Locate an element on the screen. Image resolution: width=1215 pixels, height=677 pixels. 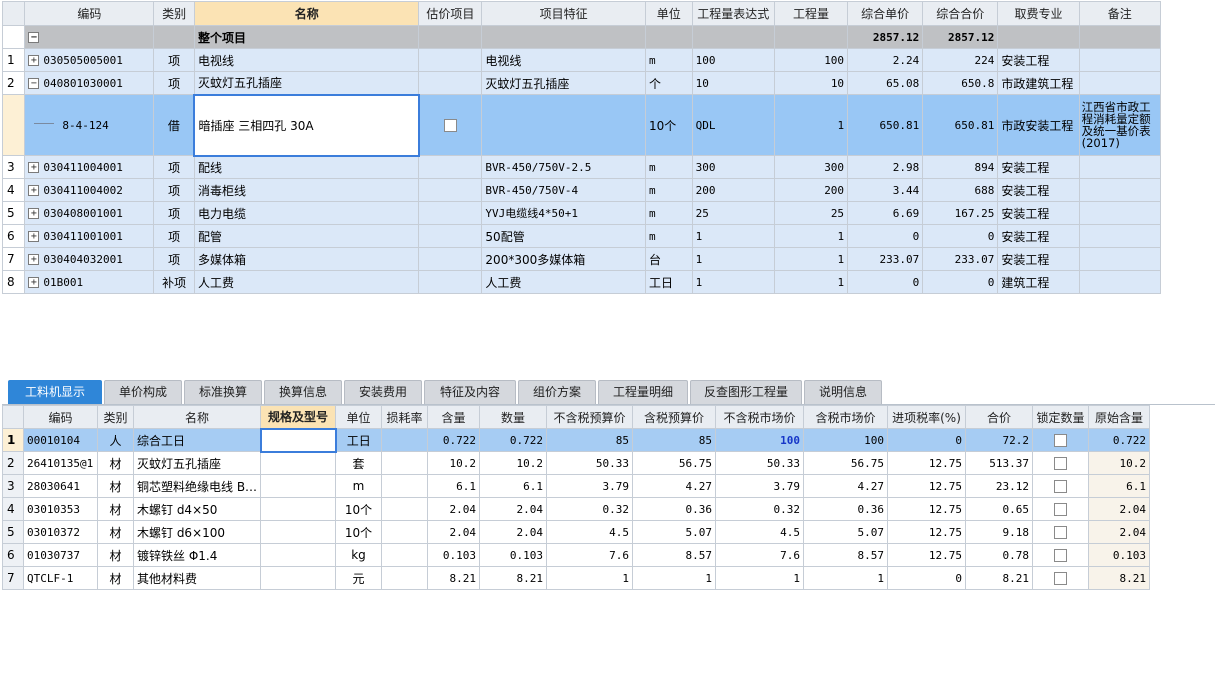
unit-price-cell: 3.44 is located at coordinates (885, 190).